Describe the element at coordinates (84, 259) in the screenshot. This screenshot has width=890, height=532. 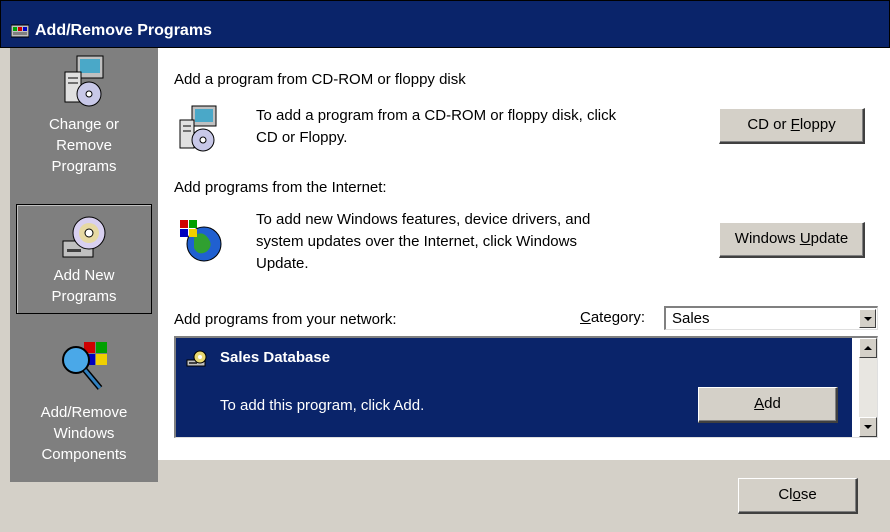
I see `sidebar-item-add-new: Add New Programs` at that location.